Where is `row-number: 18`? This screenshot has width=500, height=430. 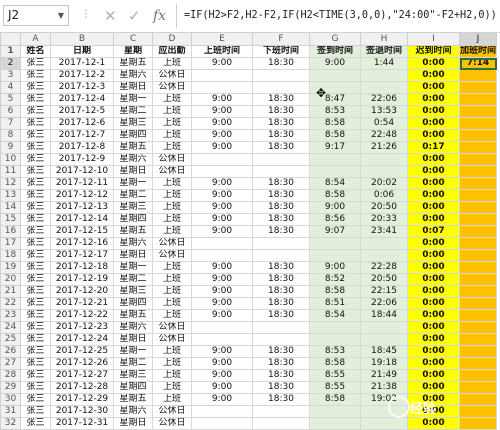 row-number: 18 is located at coordinates (10, 255).